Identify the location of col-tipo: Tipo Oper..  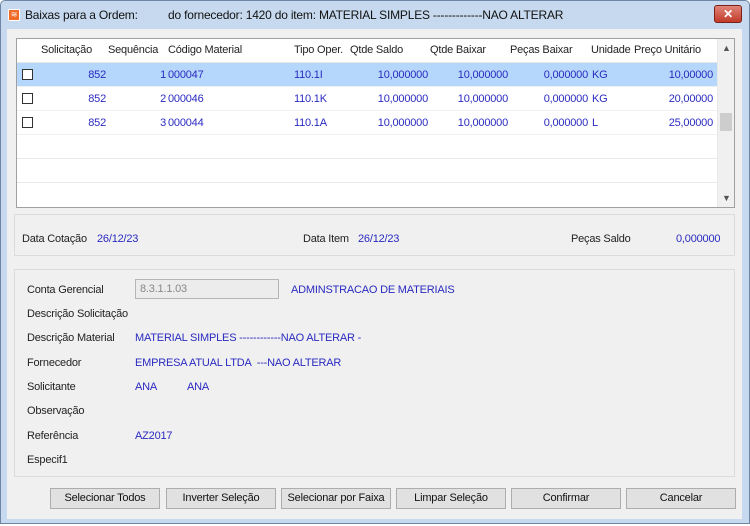
(318, 50).